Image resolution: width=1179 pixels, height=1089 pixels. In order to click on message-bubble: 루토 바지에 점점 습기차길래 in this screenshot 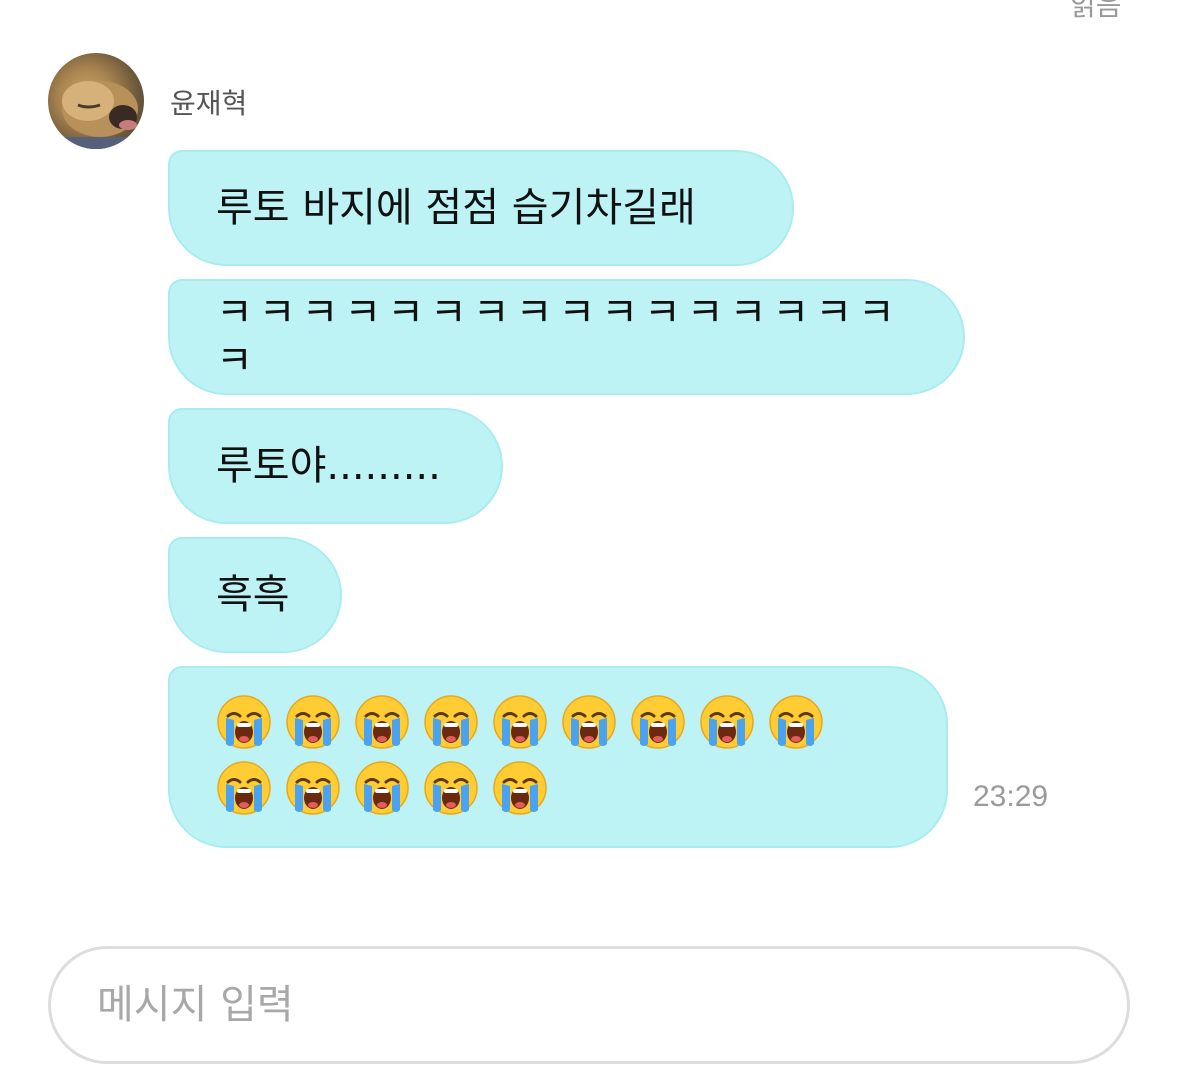, I will do `click(481, 208)`.